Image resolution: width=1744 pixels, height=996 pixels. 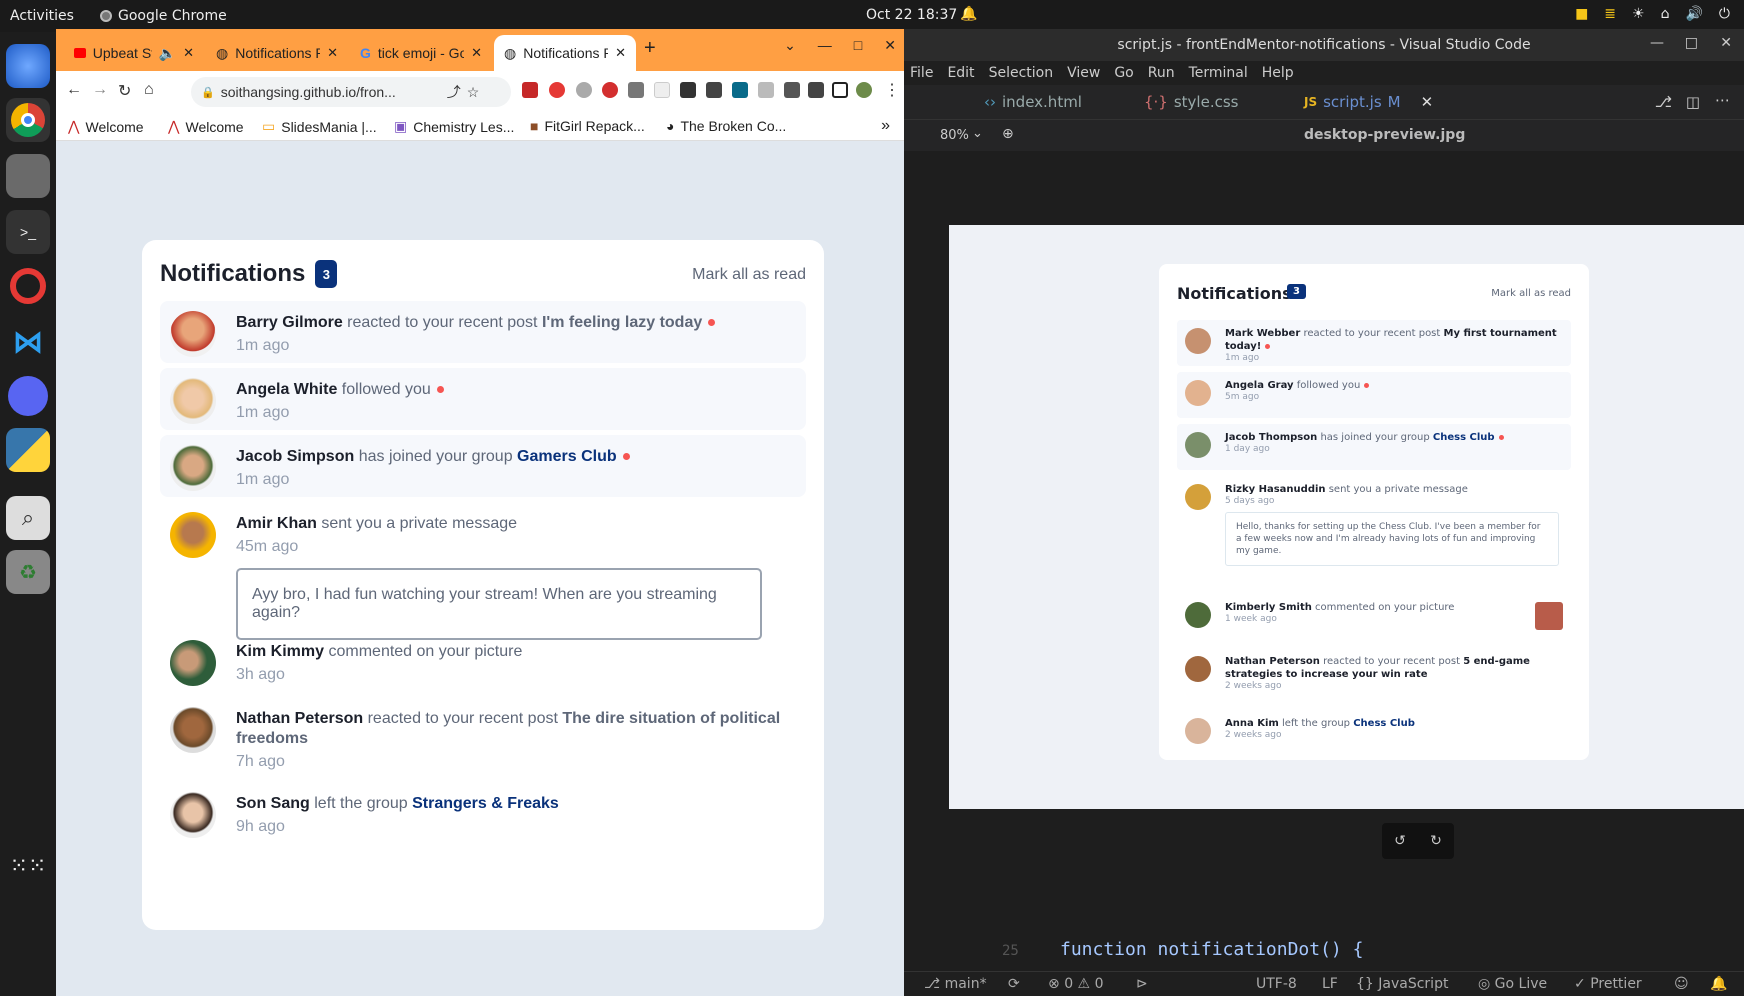 What do you see at coordinates (149, 90) in the screenshot?
I see `home-button: ⌂` at bounding box center [149, 90].